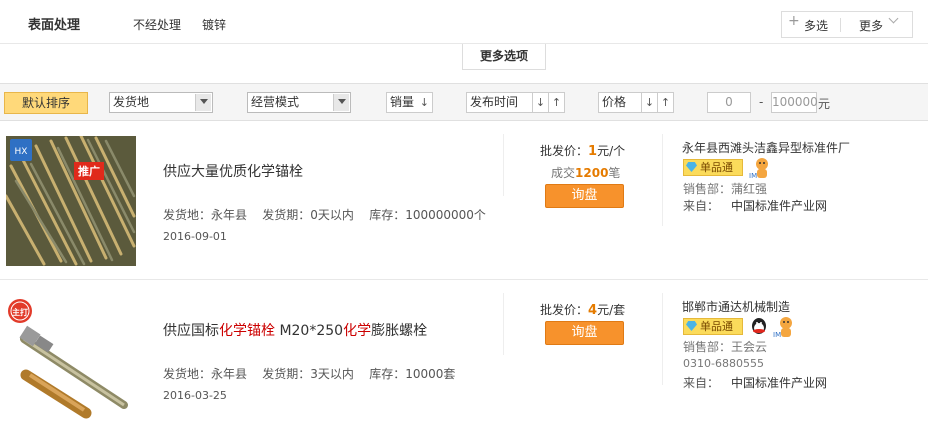  I want to click on business-mode-select: 经营模式, so click(299, 102).